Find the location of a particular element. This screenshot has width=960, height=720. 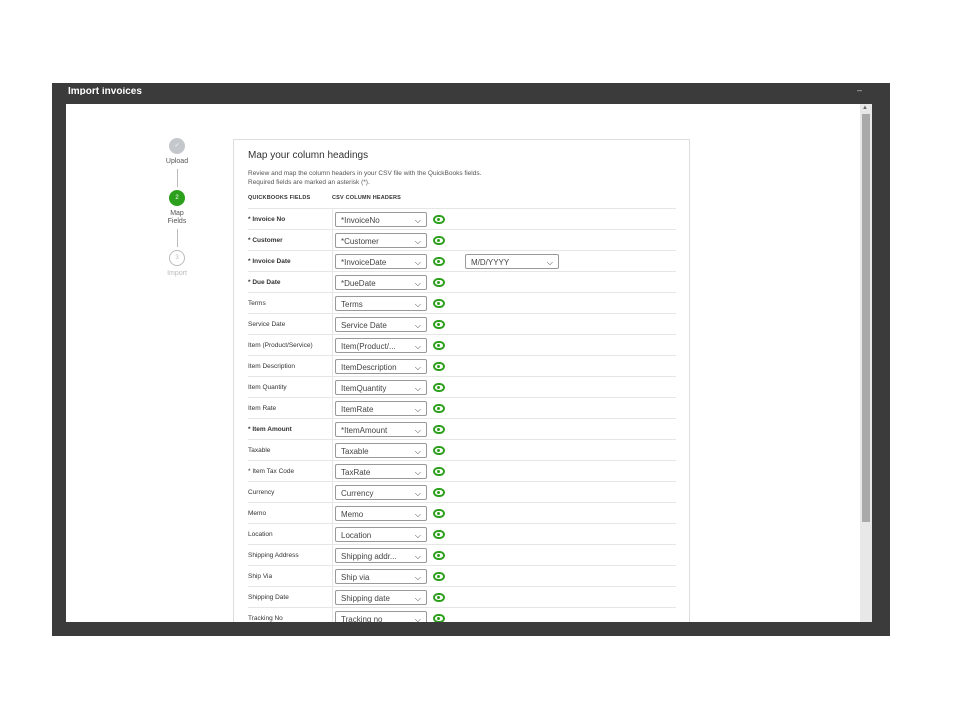

csv-header-select: ItemRate ⌵ is located at coordinates (381, 408).